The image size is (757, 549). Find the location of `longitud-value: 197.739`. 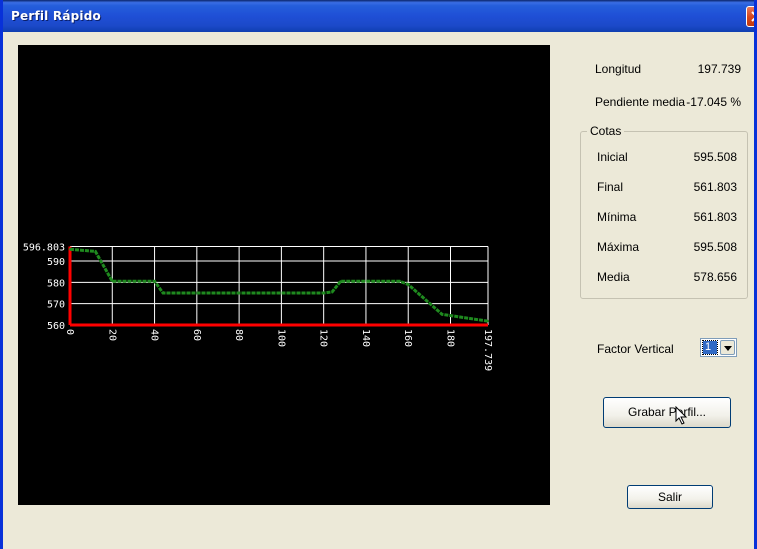

longitud-value: 197.739 is located at coordinates (719, 69).